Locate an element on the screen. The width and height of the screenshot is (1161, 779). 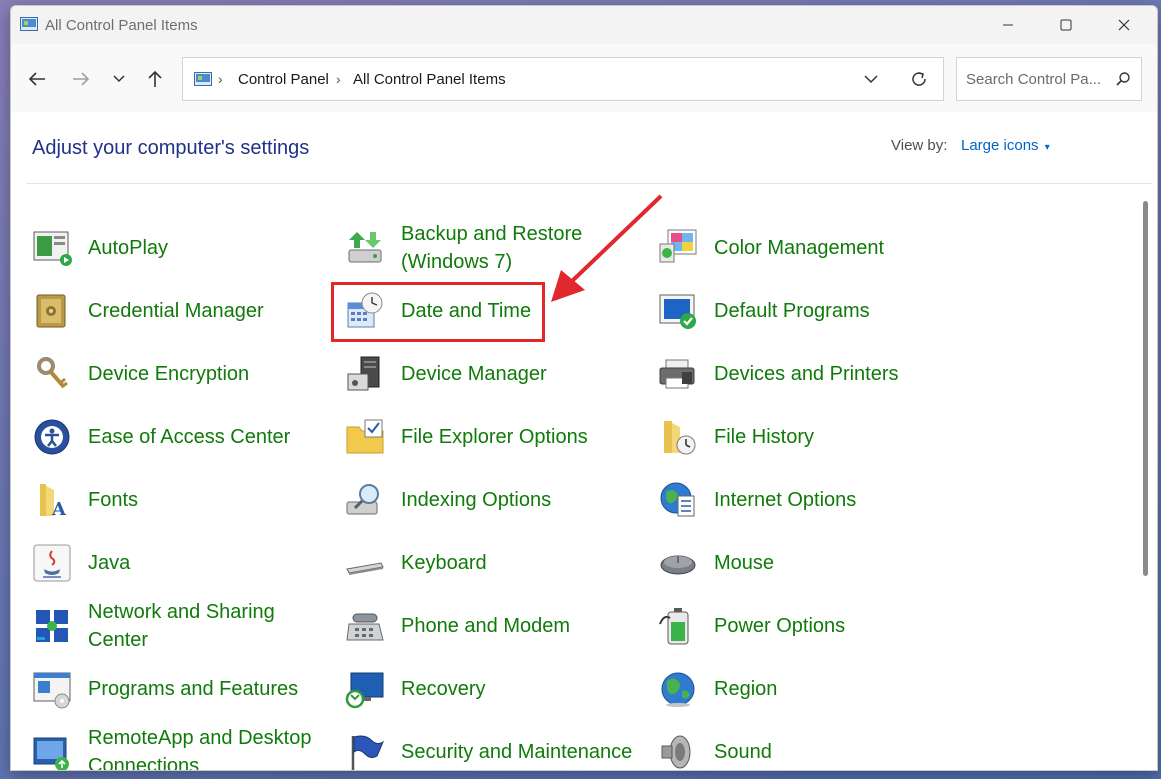
title-bar: All Control Panel Items is located at coordinates (584, 25).